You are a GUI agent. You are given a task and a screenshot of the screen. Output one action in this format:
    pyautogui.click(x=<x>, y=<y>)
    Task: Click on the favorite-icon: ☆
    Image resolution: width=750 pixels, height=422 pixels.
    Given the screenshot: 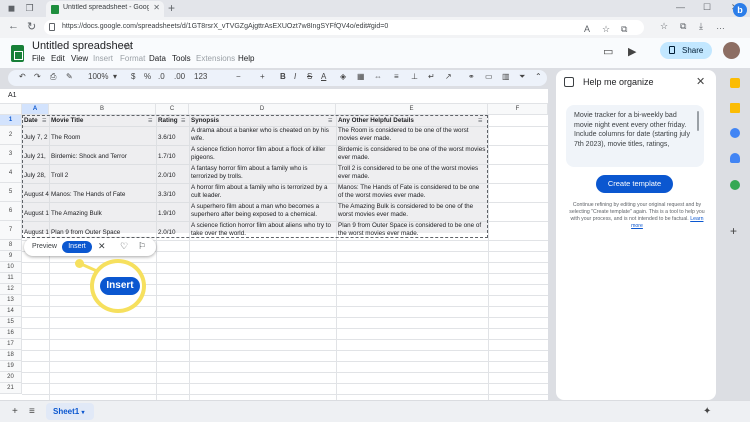 What is the action you would take?
    pyautogui.click(x=606, y=29)
    